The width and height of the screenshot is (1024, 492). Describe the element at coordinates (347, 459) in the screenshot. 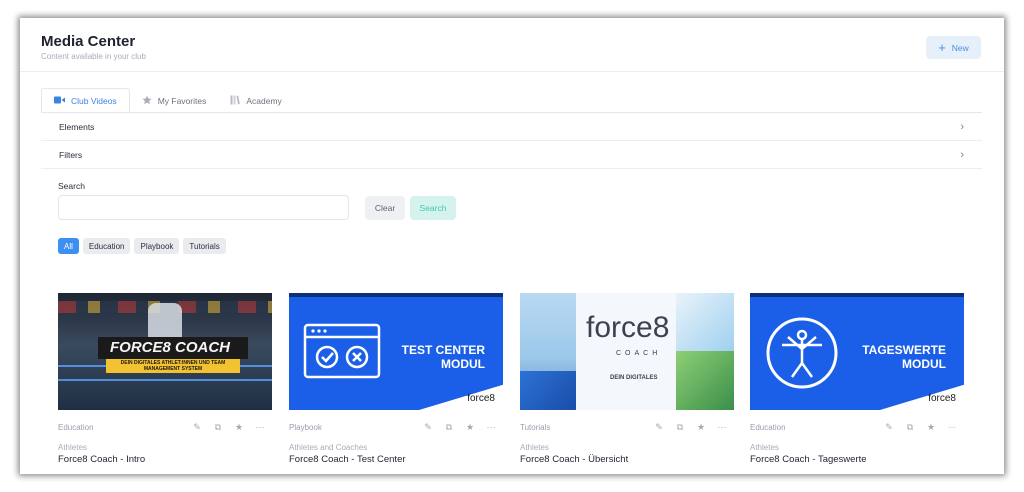

I see `video-title: Force8 Coach - Test Center` at that location.